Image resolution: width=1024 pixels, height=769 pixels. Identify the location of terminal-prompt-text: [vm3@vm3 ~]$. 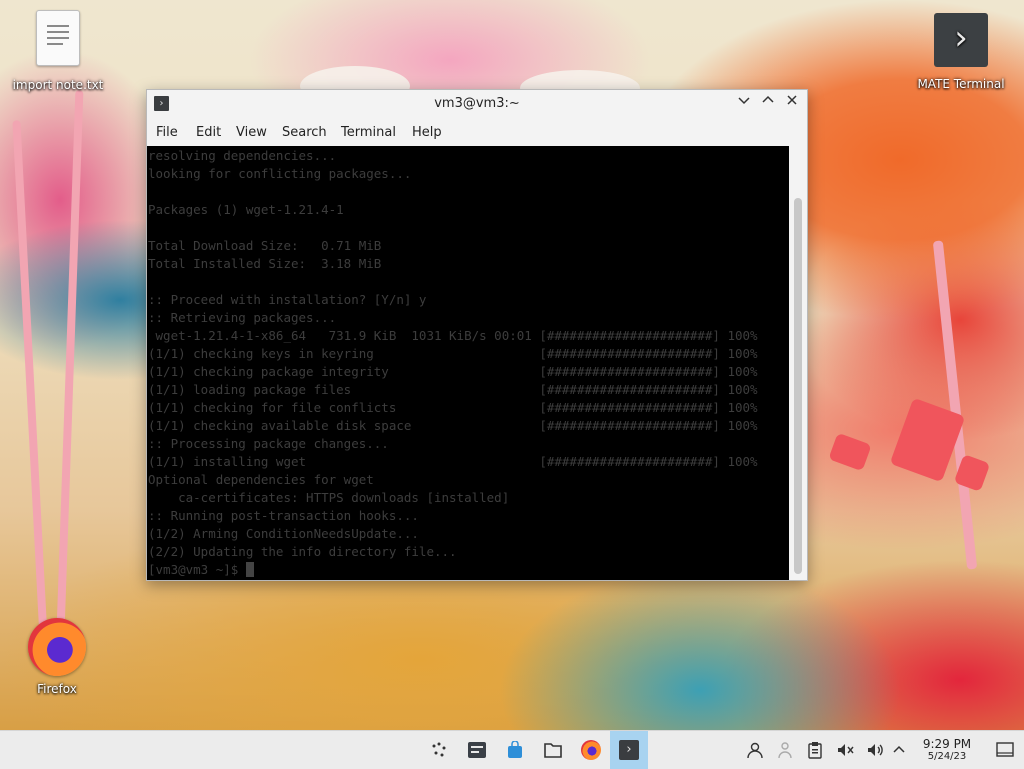
(197, 569).